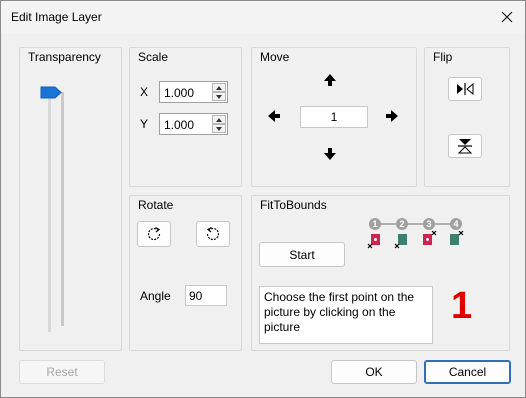 This screenshot has height=398, width=526. Describe the element at coordinates (275, 57) in the screenshot. I see `move-label: Move` at that location.